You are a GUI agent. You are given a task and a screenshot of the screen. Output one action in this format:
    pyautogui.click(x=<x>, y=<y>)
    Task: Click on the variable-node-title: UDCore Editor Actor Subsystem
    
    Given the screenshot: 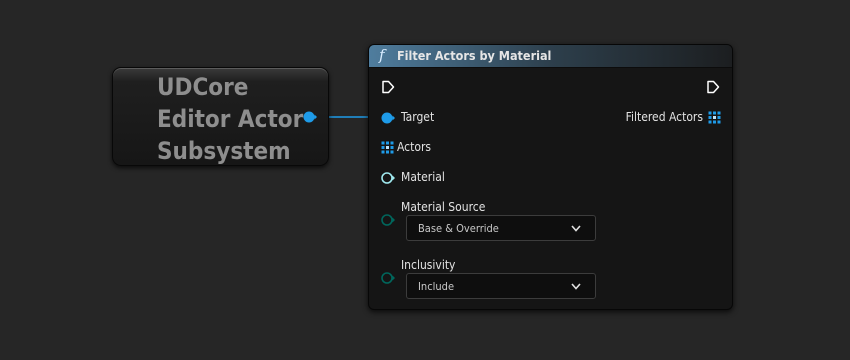 What is the action you would take?
    pyautogui.click(x=237, y=119)
    